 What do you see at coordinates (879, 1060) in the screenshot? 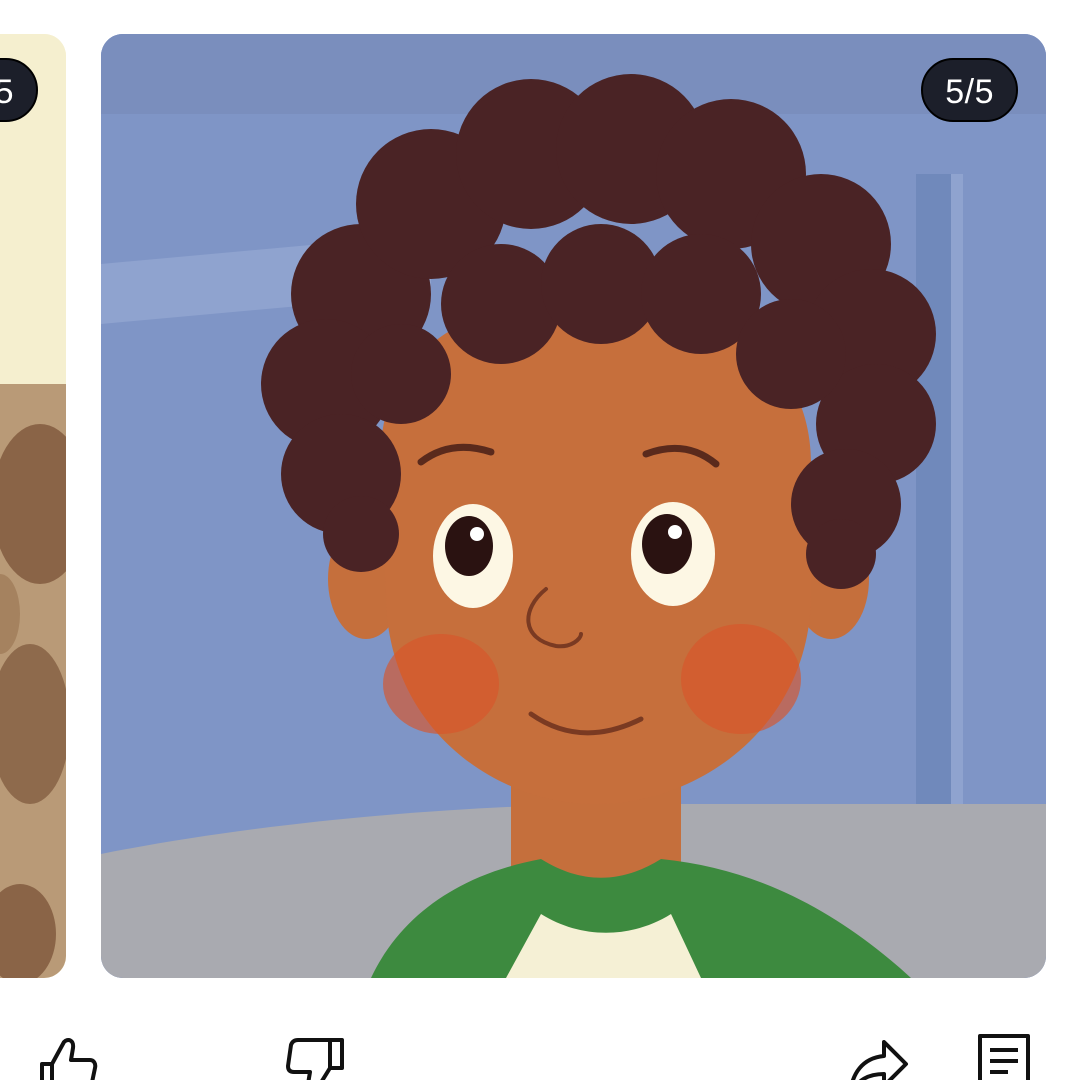
I see `share-icon` at bounding box center [879, 1060].